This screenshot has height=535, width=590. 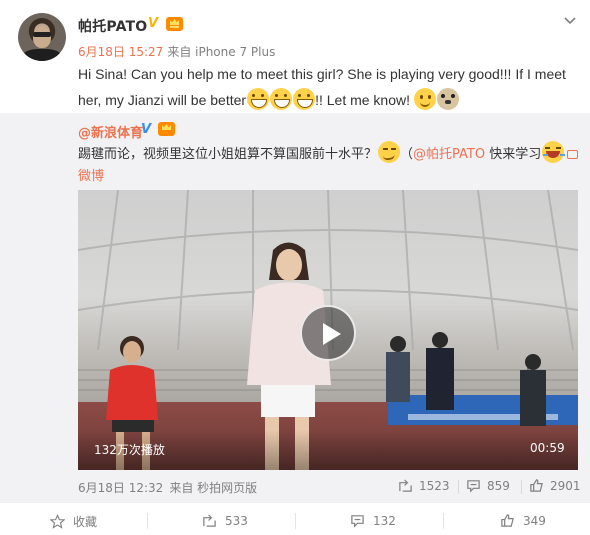 What do you see at coordinates (513, 154) in the screenshot?
I see `repost-text-tail: 快来学习` at bounding box center [513, 154].